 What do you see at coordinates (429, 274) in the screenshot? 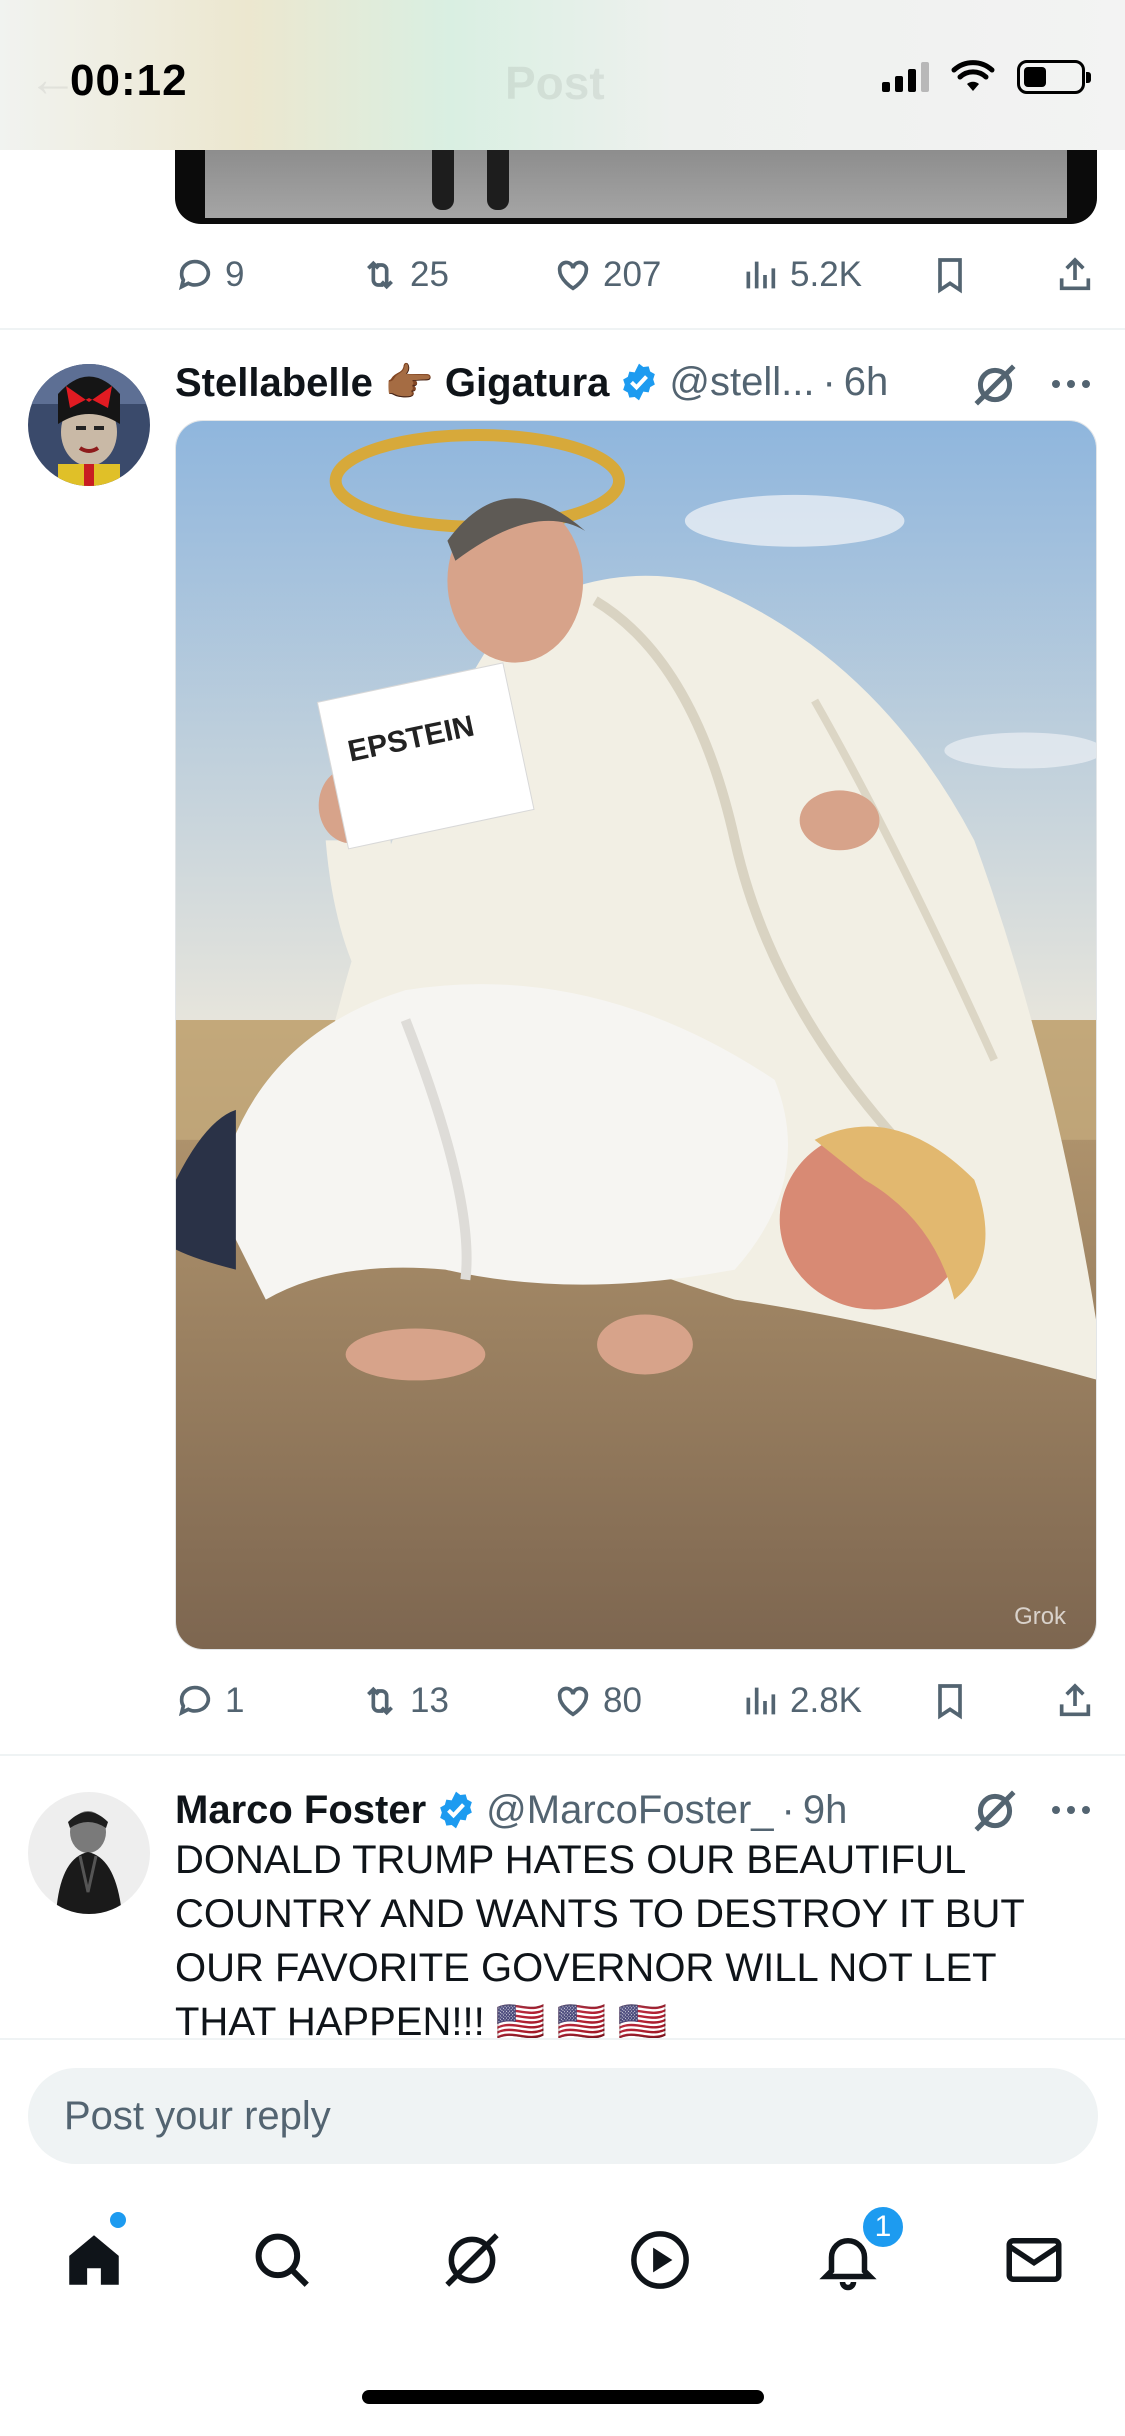
I see `repost-count: 25` at bounding box center [429, 274].